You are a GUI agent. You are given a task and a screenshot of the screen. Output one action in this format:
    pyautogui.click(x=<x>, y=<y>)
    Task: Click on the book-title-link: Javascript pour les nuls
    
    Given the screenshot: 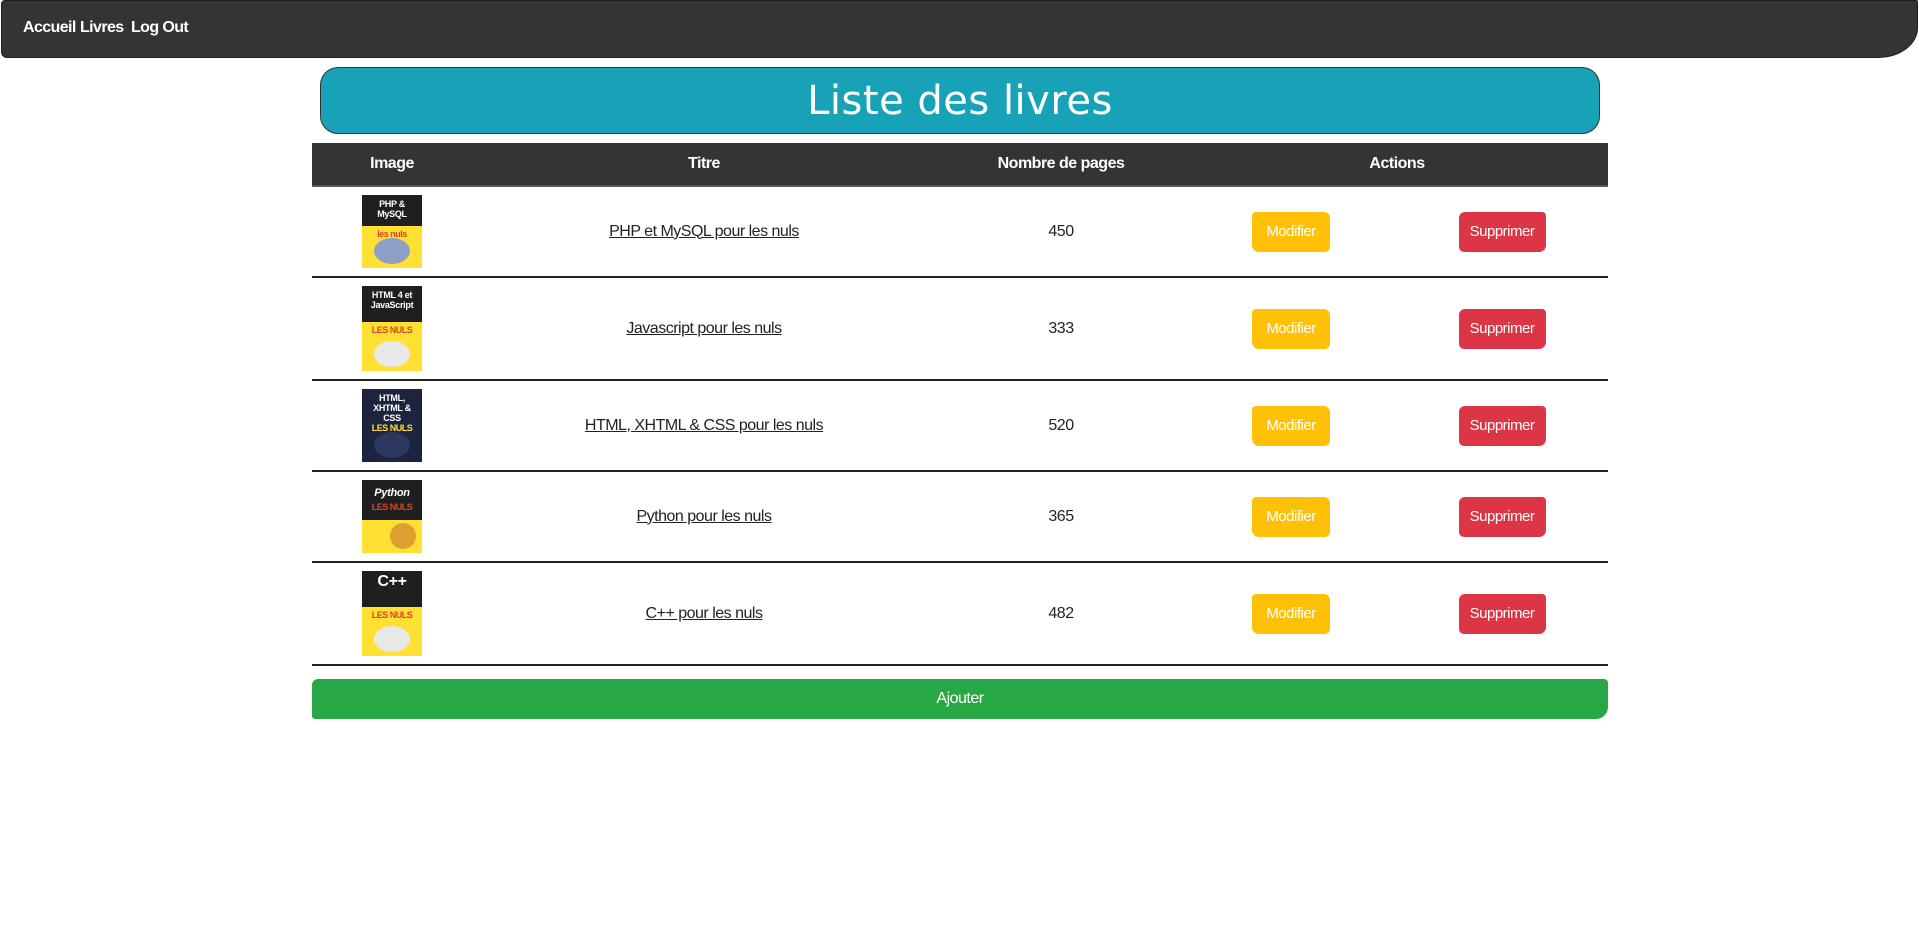 What is the action you would take?
    pyautogui.click(x=704, y=328)
    